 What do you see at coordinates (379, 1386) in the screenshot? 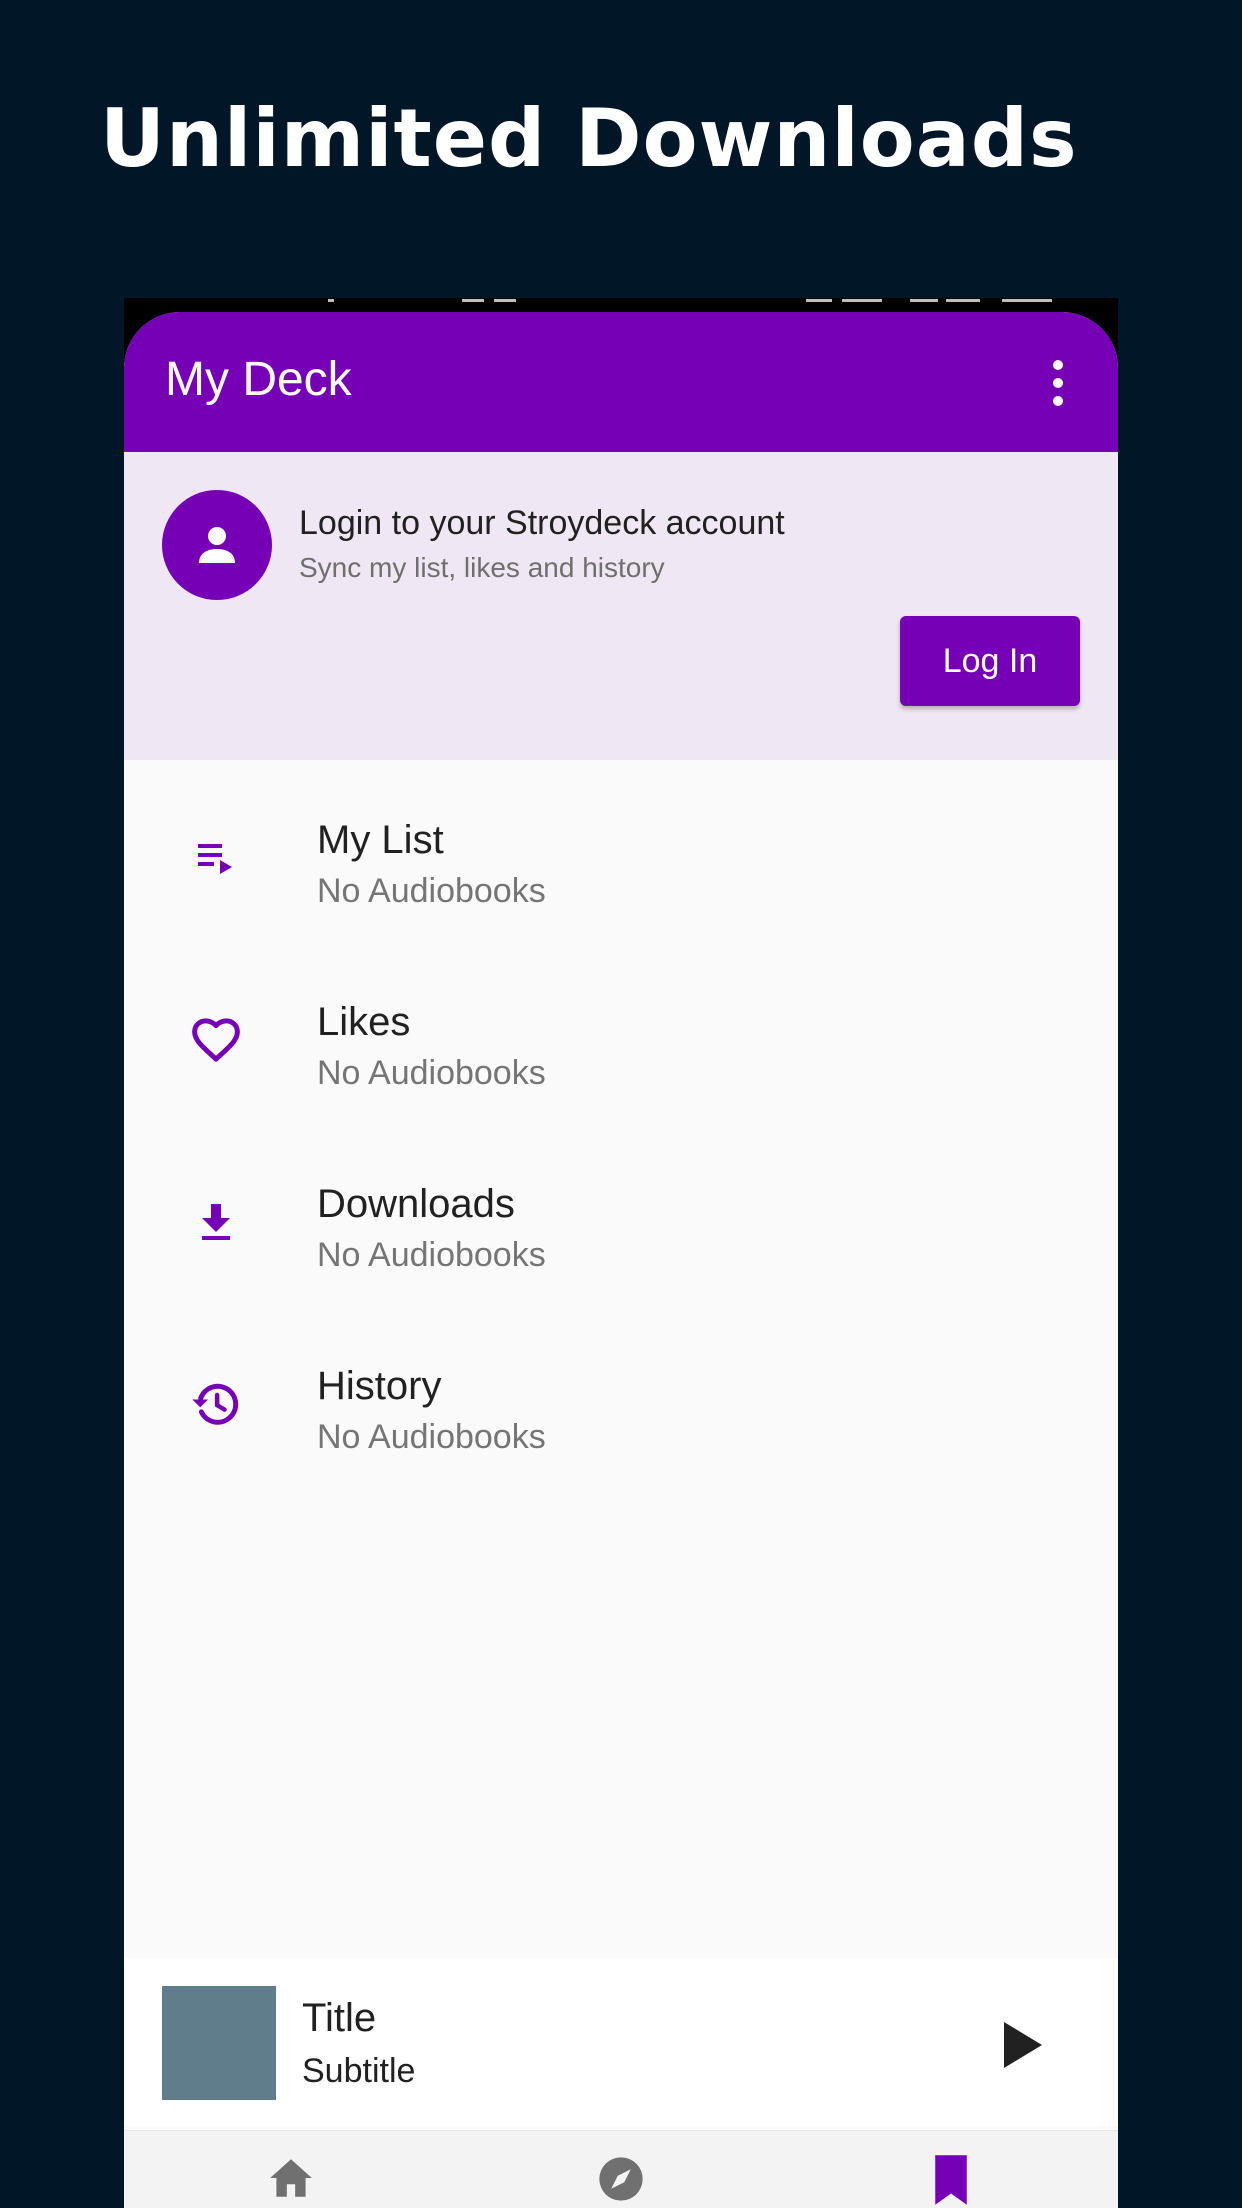
I see `menu-item-label: History` at bounding box center [379, 1386].